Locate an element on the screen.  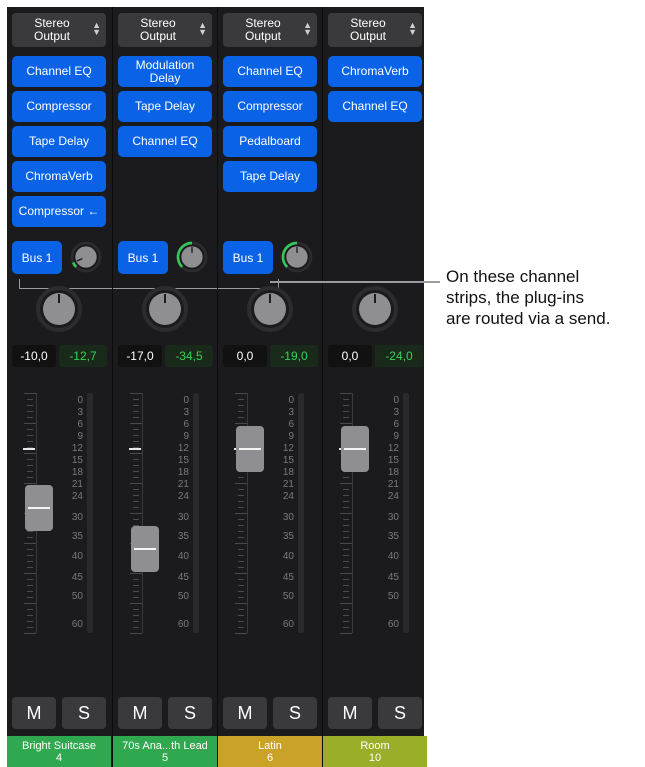
track-number: 6 is located at coordinates (270, 757).